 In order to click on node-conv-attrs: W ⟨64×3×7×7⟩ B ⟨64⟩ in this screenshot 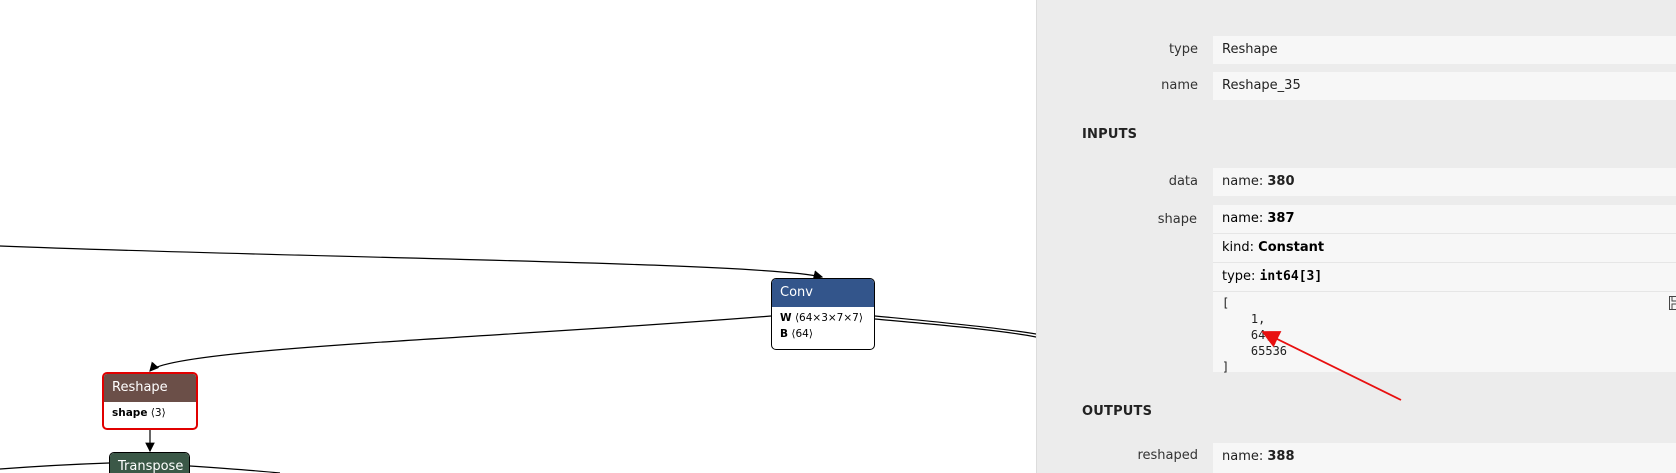, I will do `click(823, 326)`.